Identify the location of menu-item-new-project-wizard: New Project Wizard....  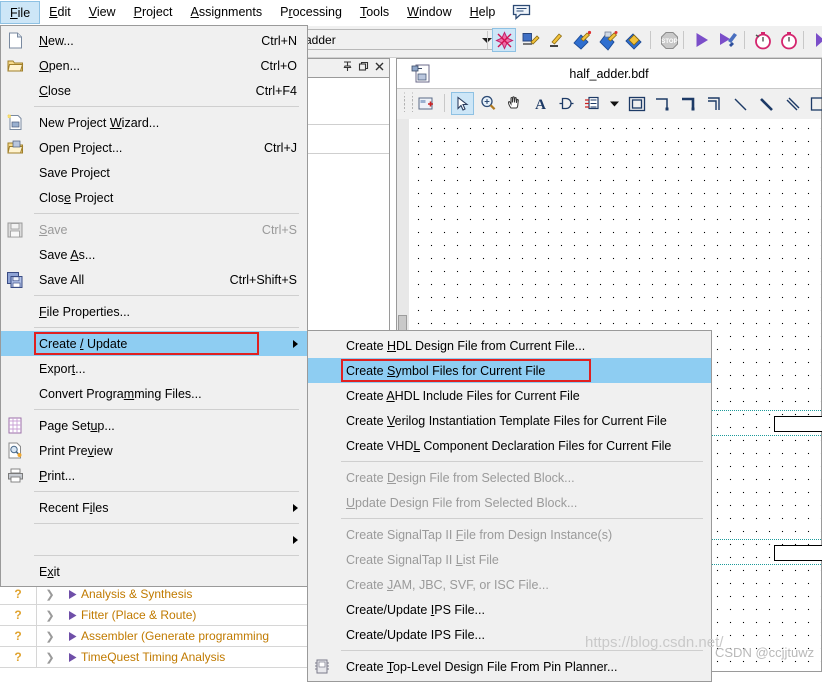
(154, 122).